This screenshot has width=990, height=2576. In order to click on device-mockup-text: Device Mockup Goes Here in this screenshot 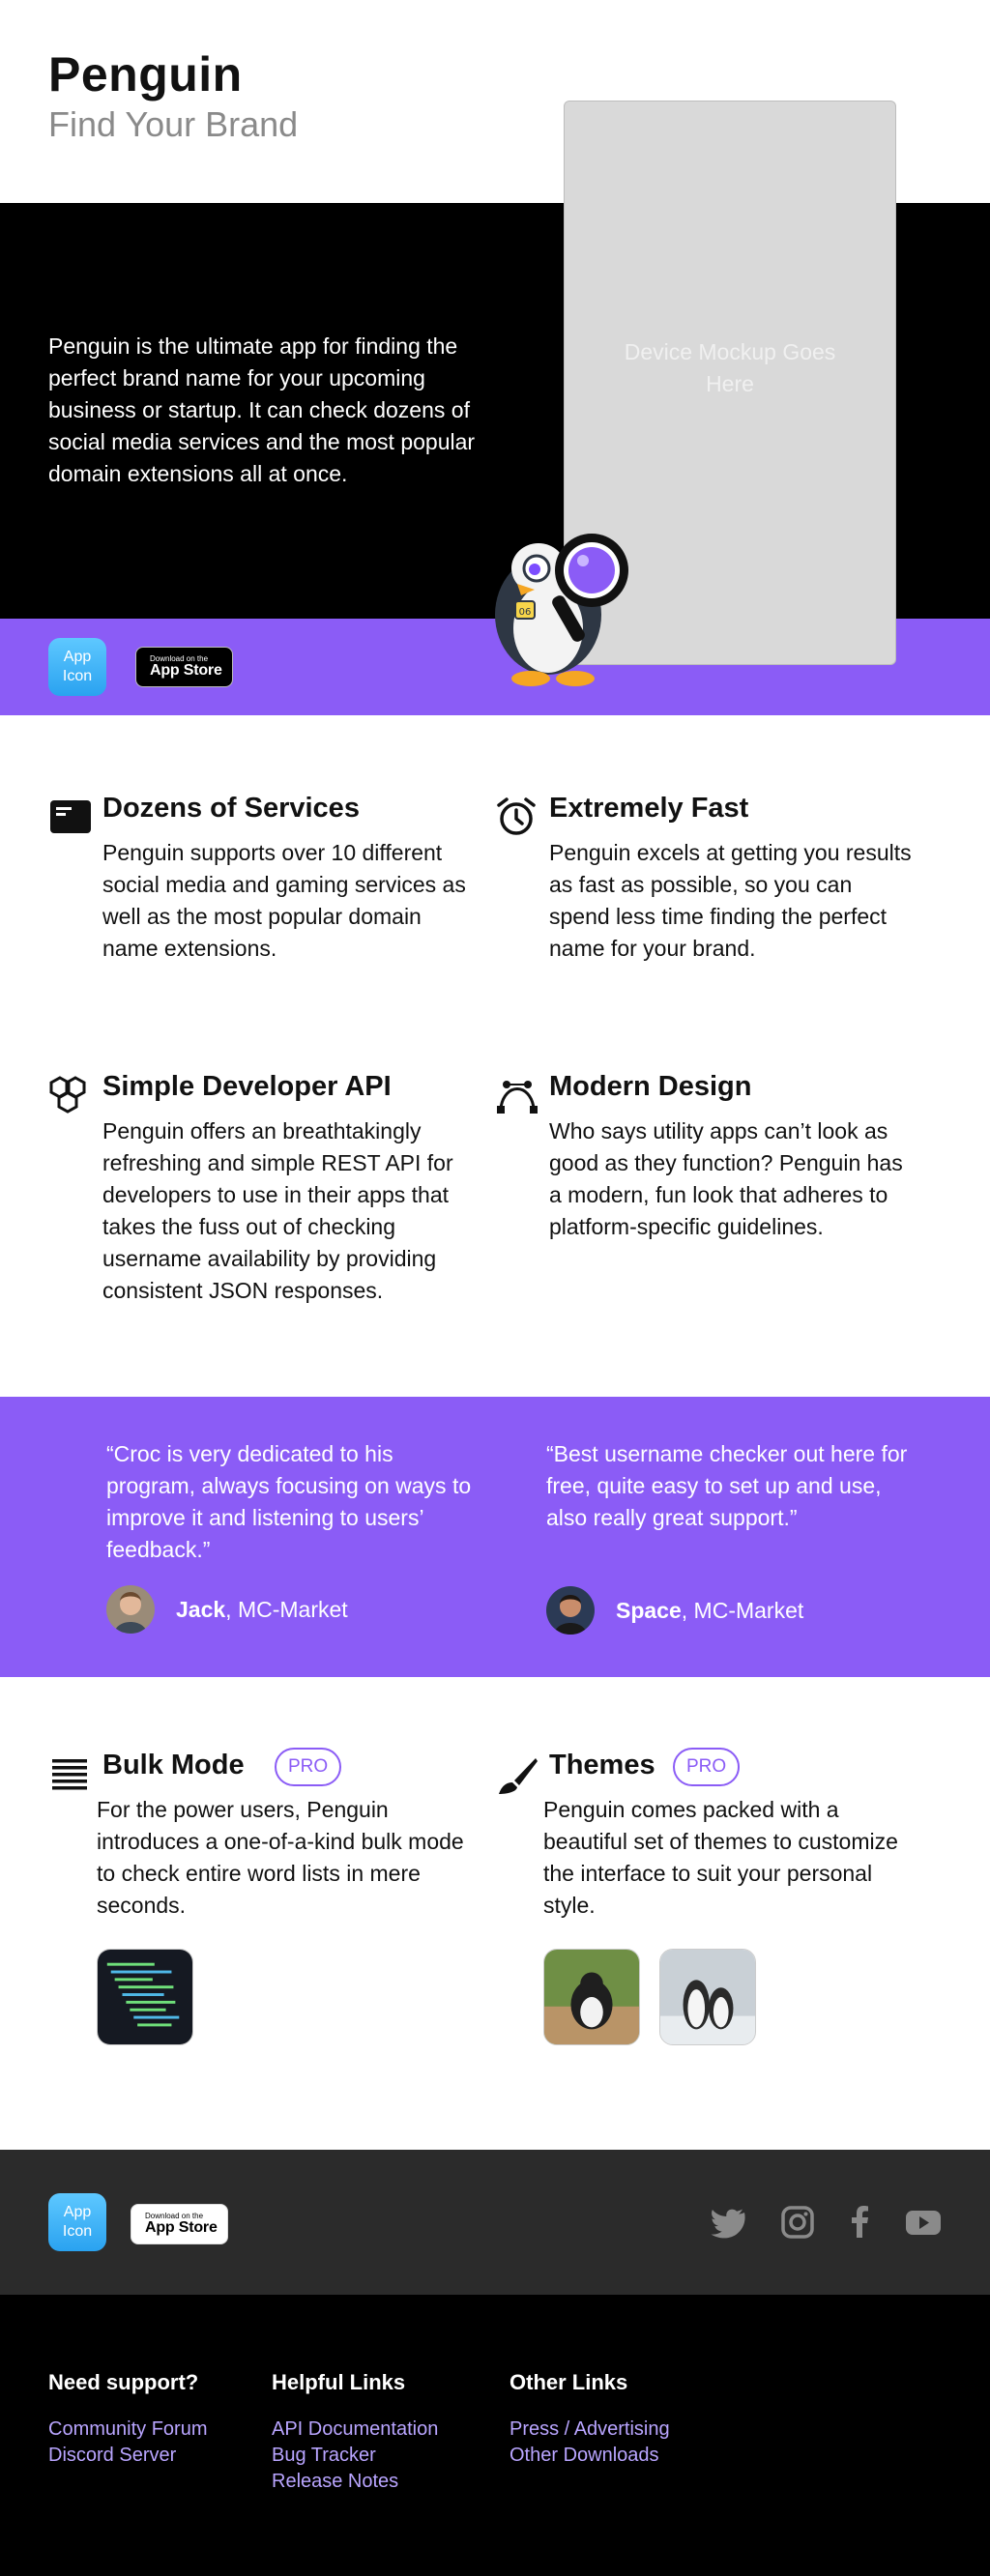, I will do `click(730, 367)`.